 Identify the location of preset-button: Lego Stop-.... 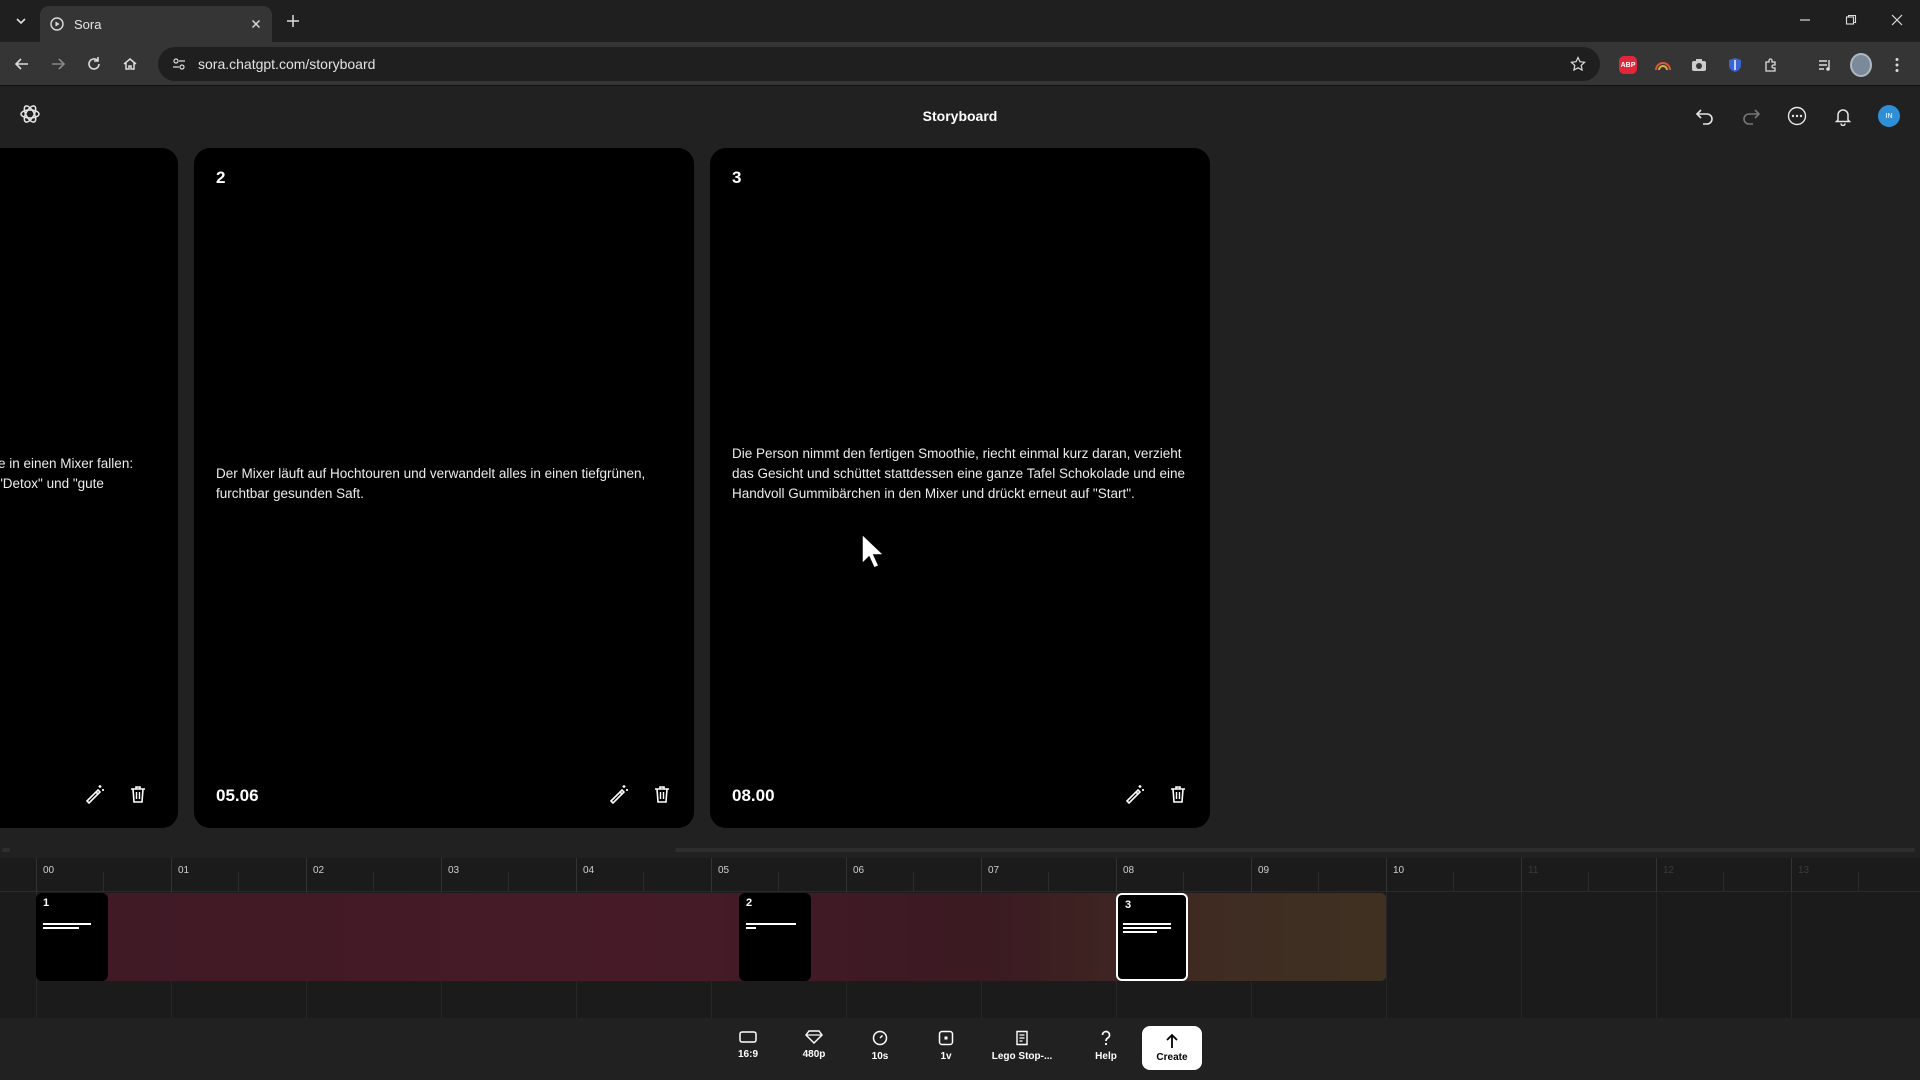
(1022, 1050).